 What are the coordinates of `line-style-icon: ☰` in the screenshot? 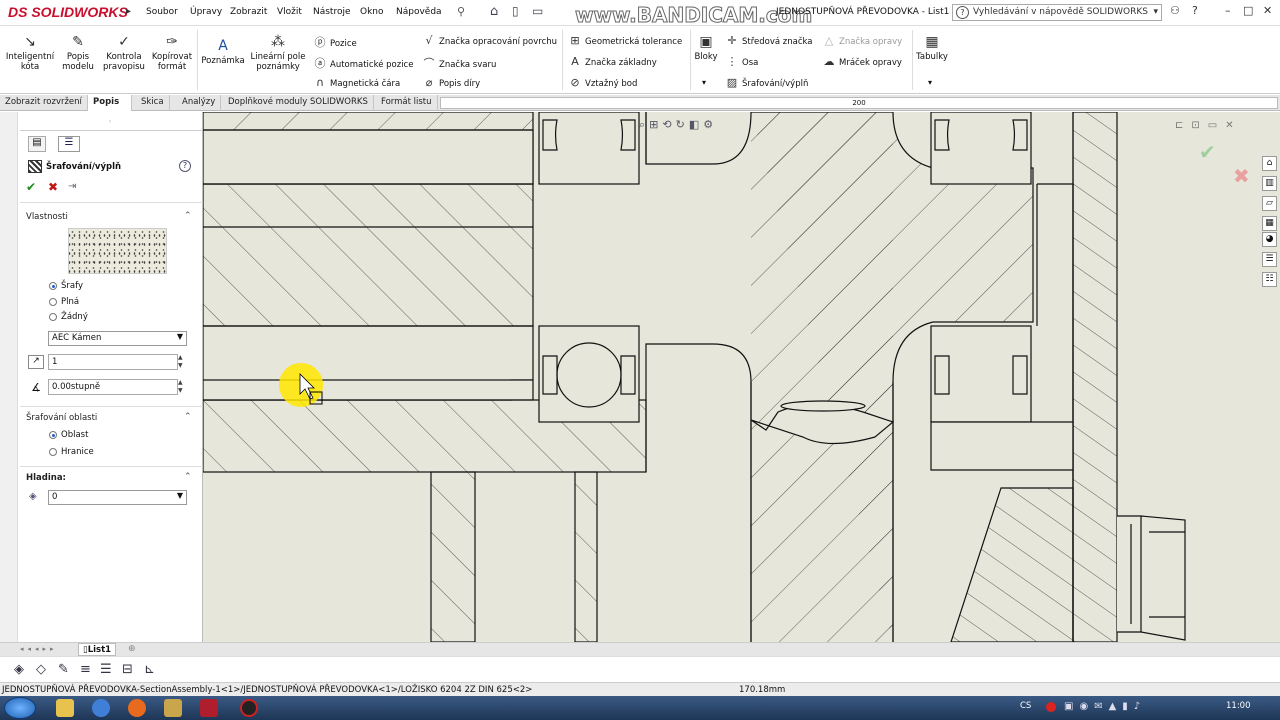 It's located at (106, 669).